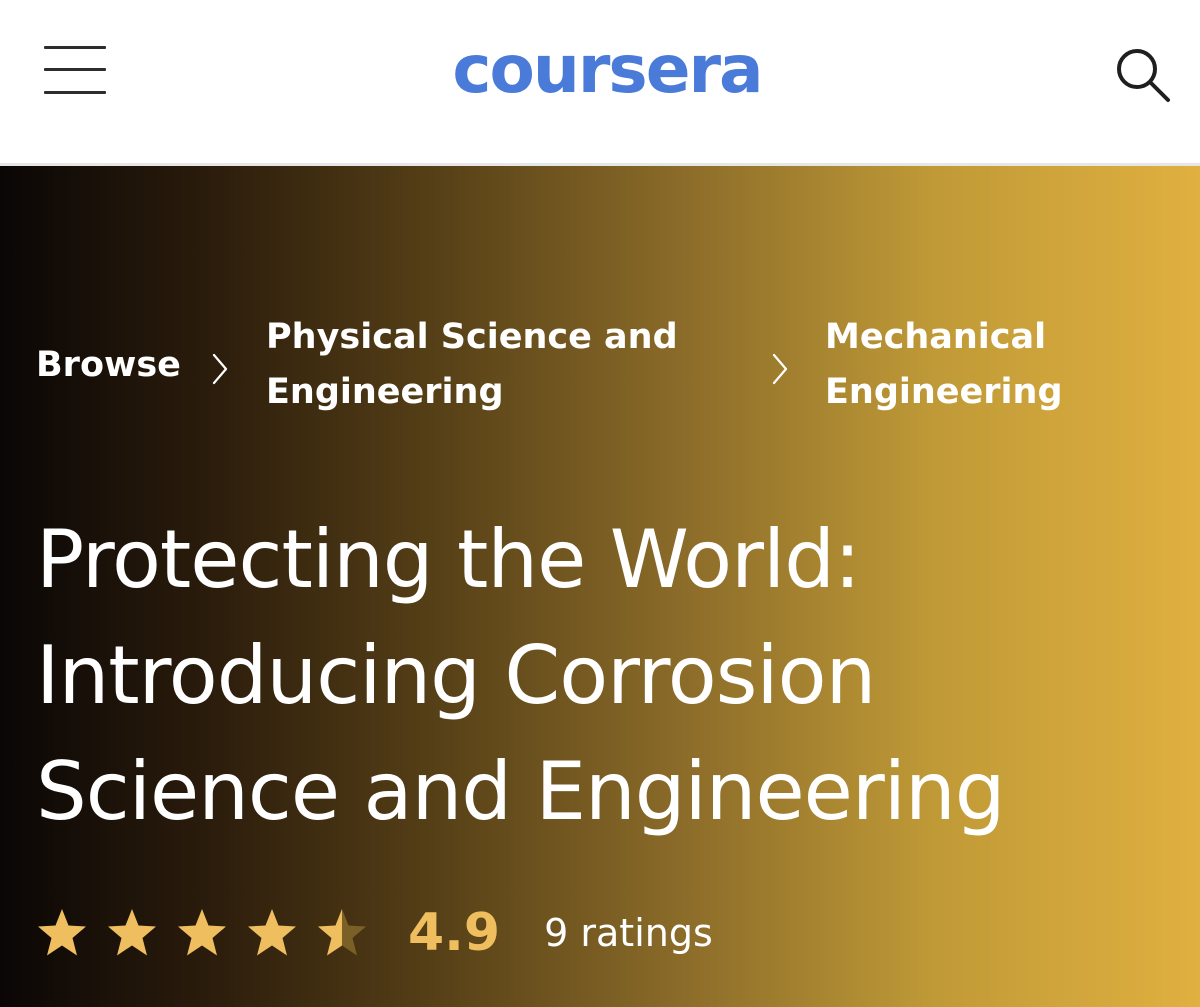 This screenshot has width=1200, height=1007. Describe the element at coordinates (481, 365) in the screenshot. I see `breadcrumb-physical-science-link: Physical Science and Engineering` at that location.